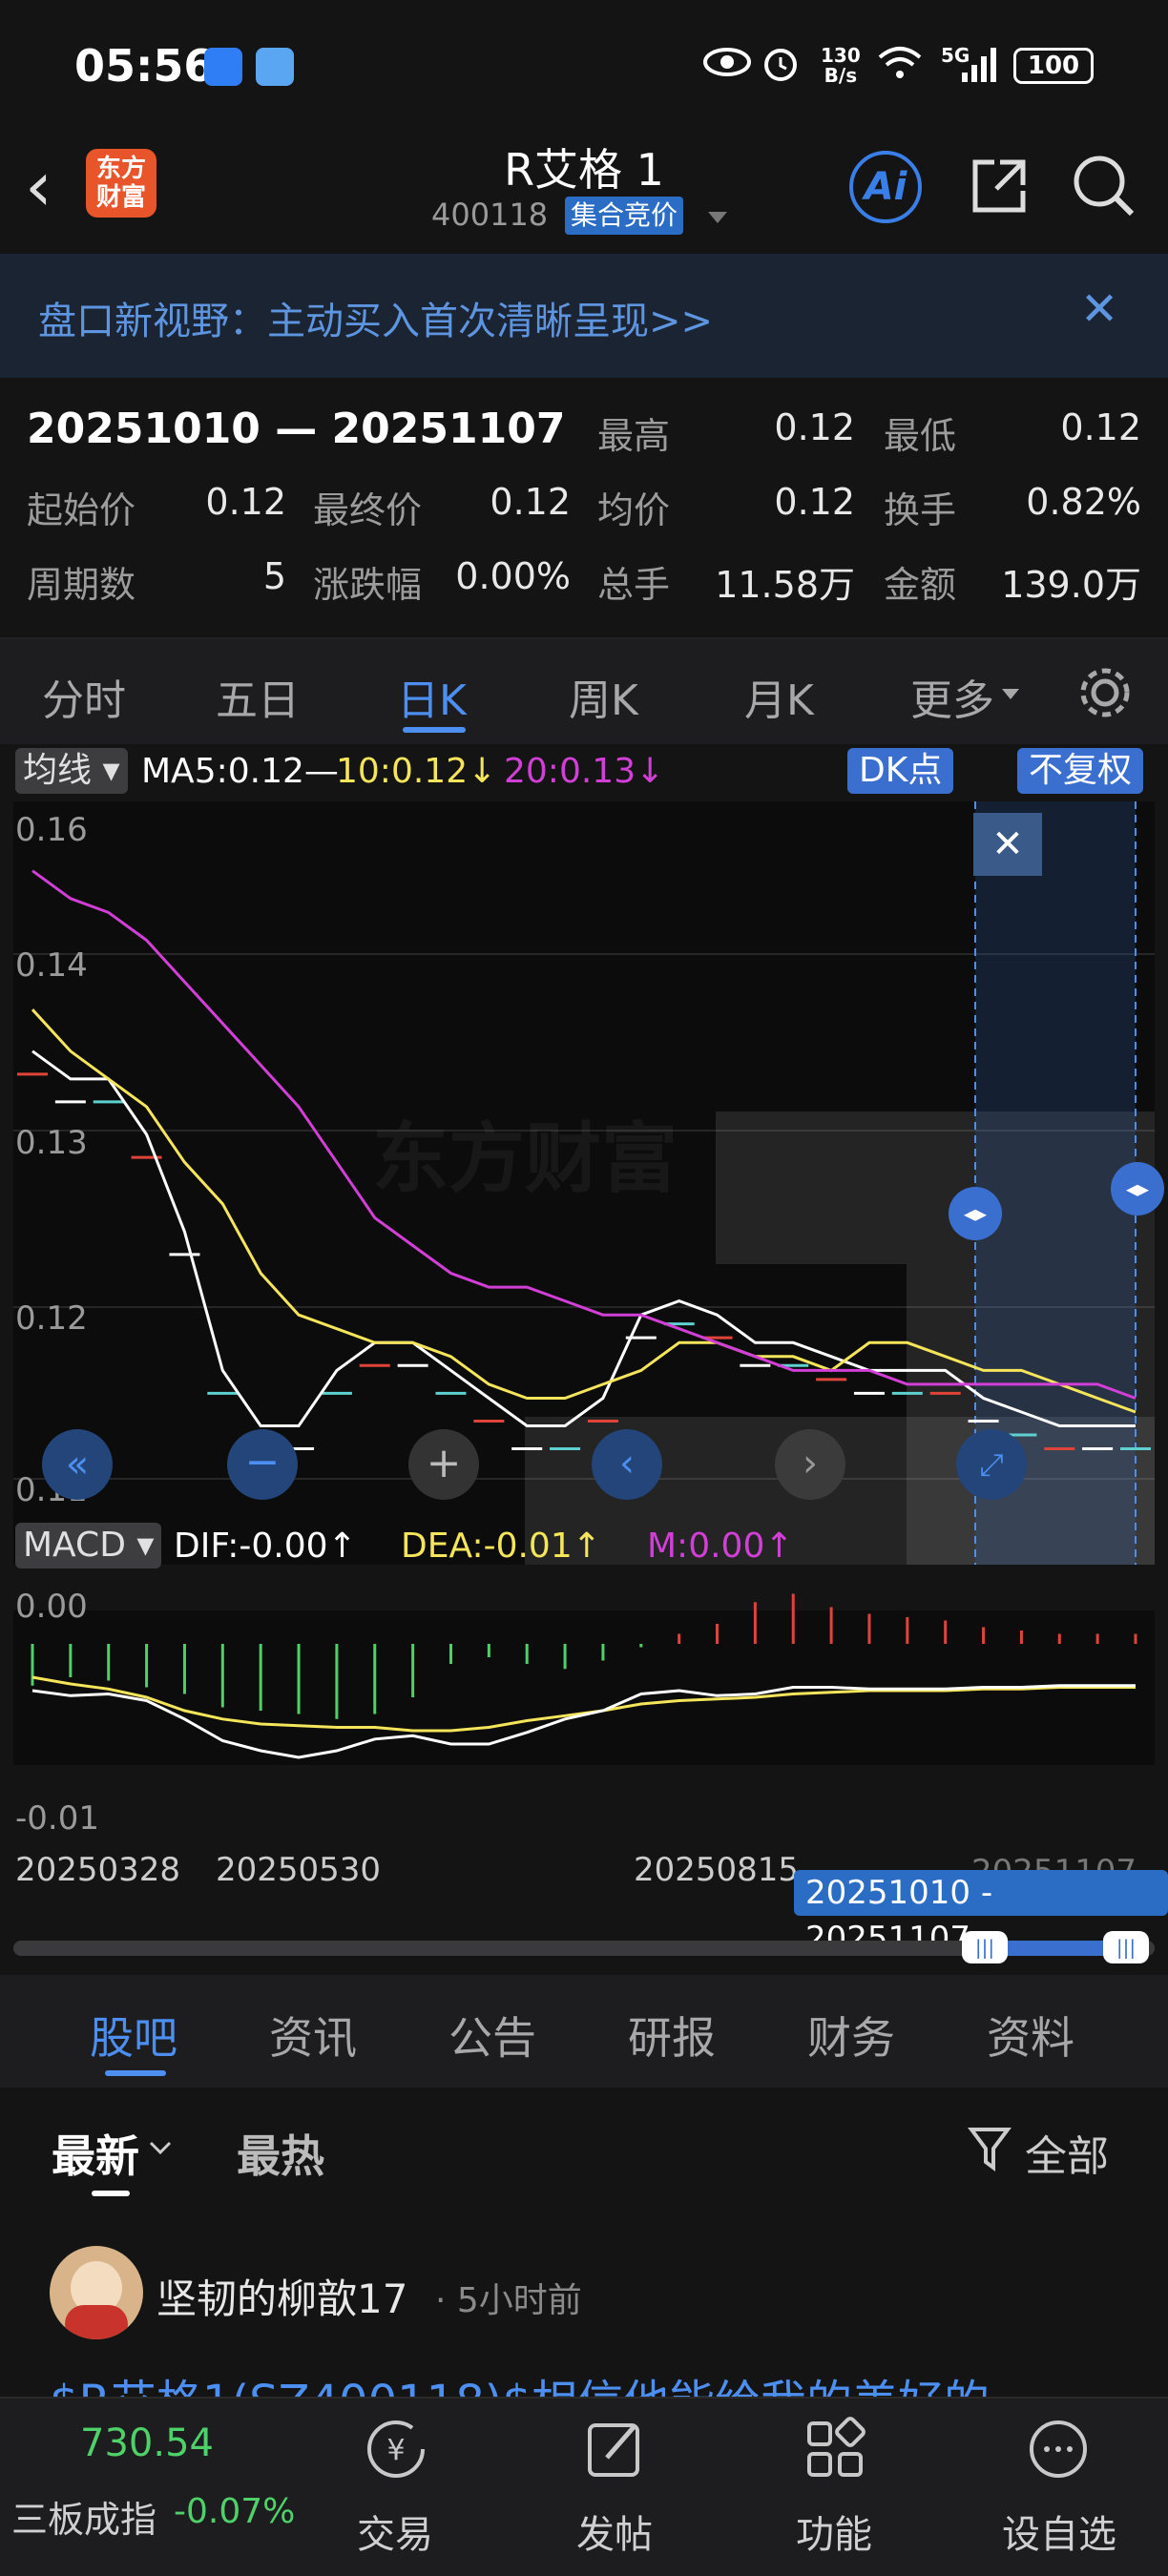 Image resolution: width=1168 pixels, height=2576 pixels. Describe the element at coordinates (604, 696) in the screenshot. I see `tab-weekly-k: 周K` at that location.